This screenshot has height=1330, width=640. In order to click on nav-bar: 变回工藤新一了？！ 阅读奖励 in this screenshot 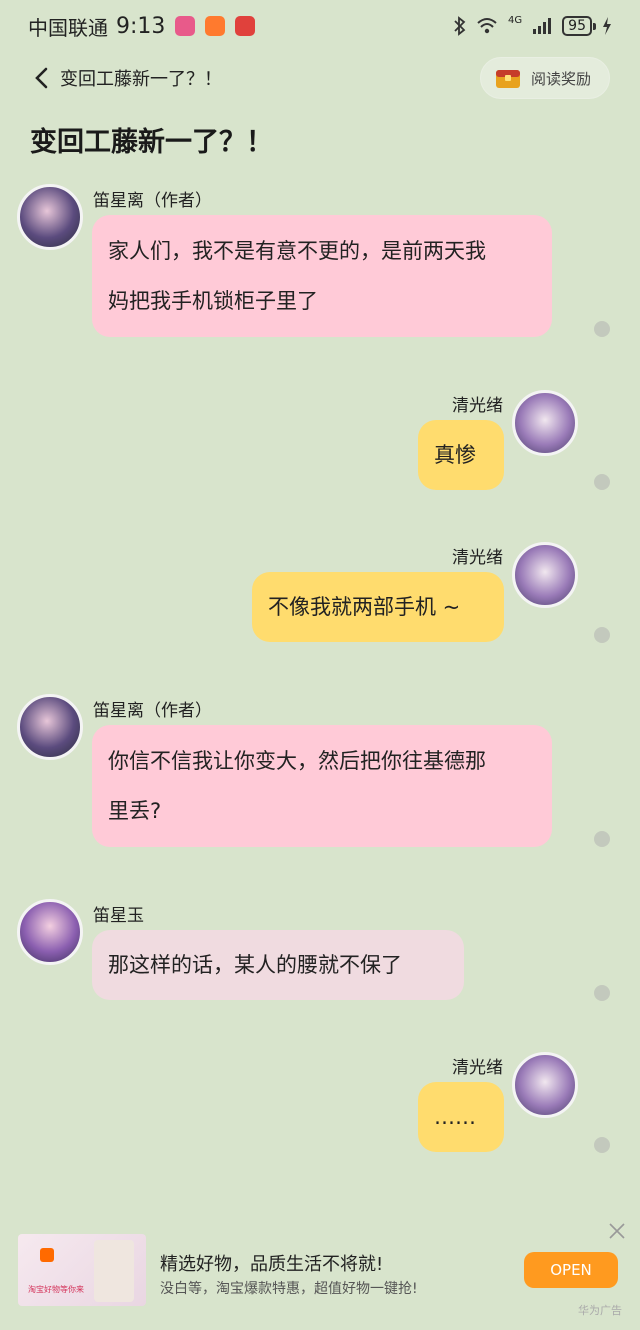, I will do `click(320, 78)`.